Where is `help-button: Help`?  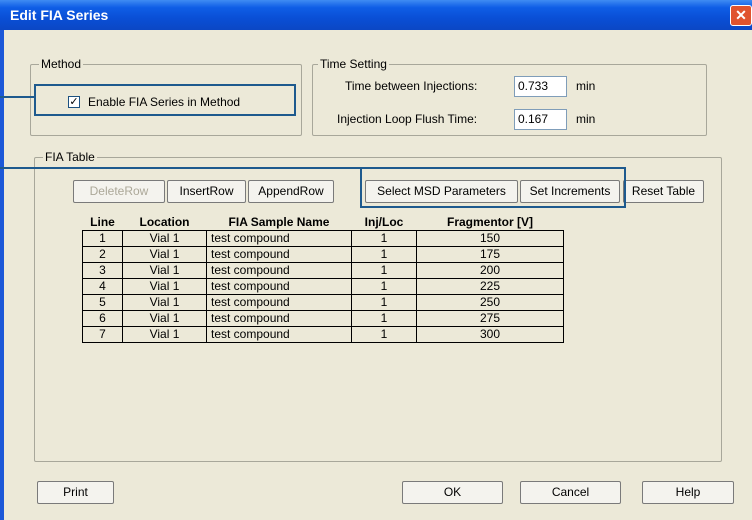
help-button: Help is located at coordinates (688, 492).